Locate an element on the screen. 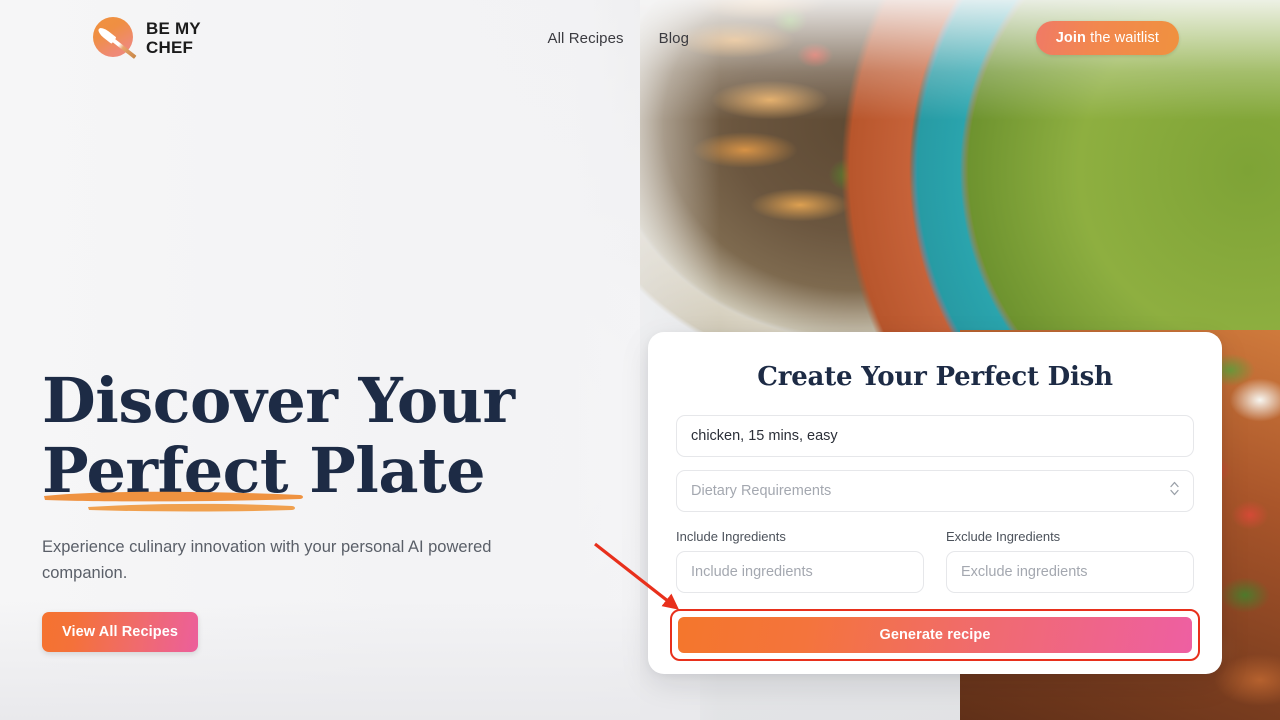 Image resolution: width=1280 pixels, height=720 pixels. include-ingredients-field: Include Ingredients is located at coordinates (800, 561).